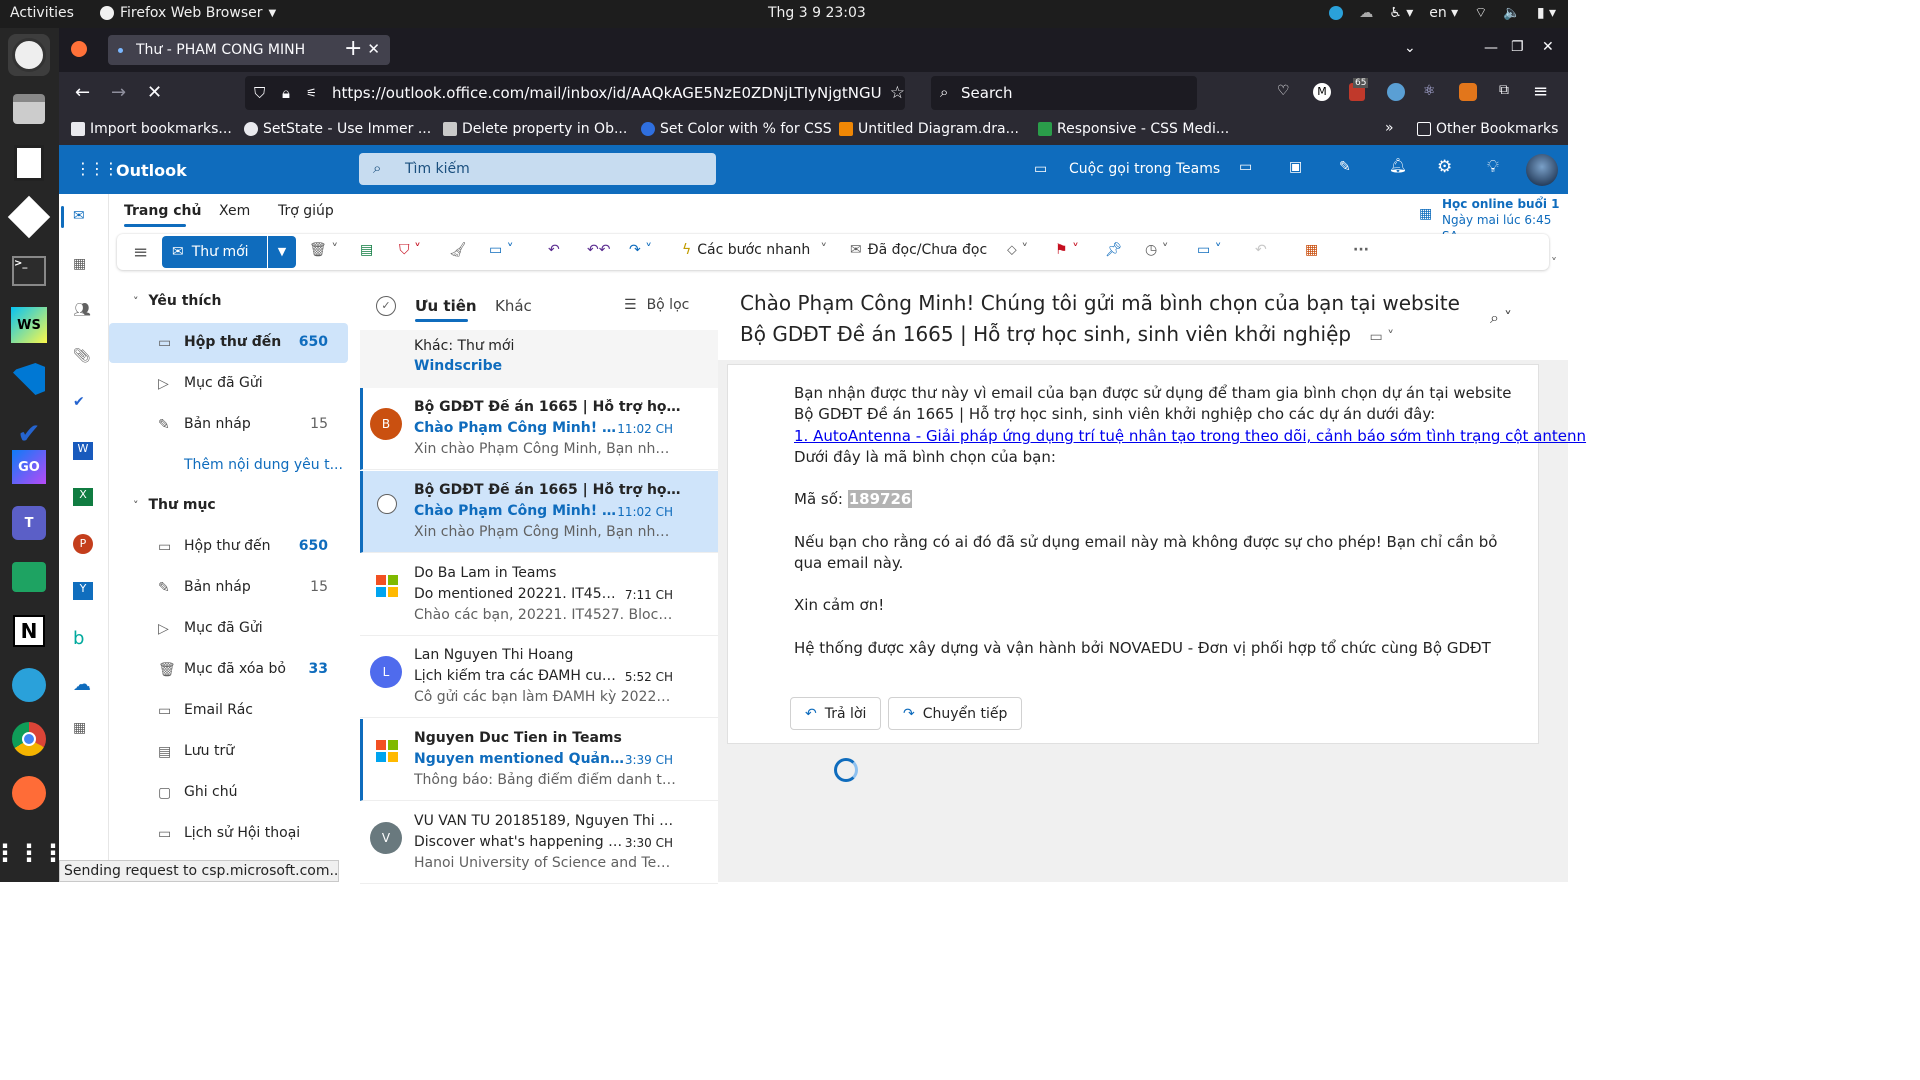 This screenshot has width=1920, height=1080. I want to click on folders-header: ˅ Thư mục, so click(174, 505).